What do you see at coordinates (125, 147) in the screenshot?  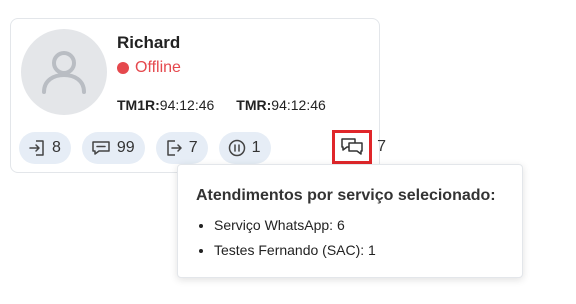 I see `badge-count: 99` at bounding box center [125, 147].